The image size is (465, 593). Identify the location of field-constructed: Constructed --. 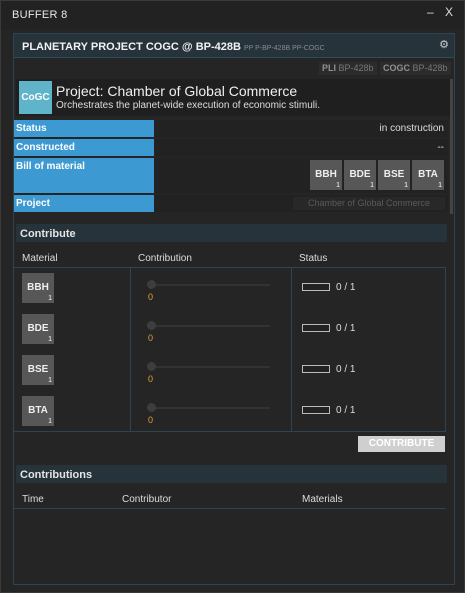
(231, 147).